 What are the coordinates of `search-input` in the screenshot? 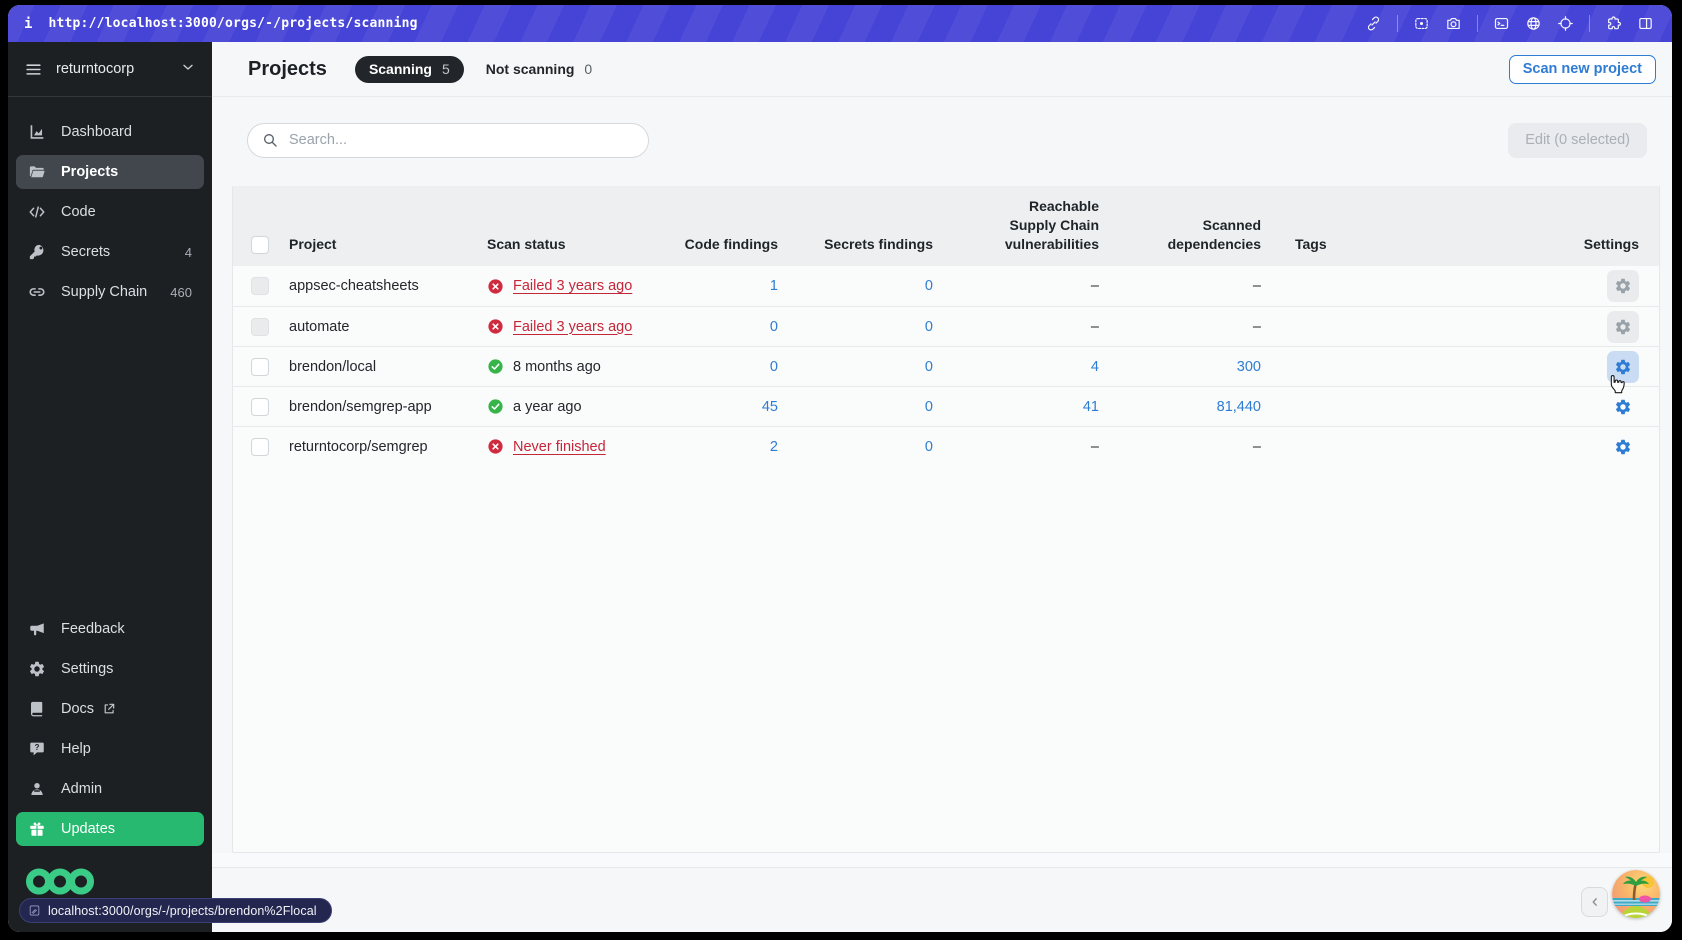 It's located at (461, 140).